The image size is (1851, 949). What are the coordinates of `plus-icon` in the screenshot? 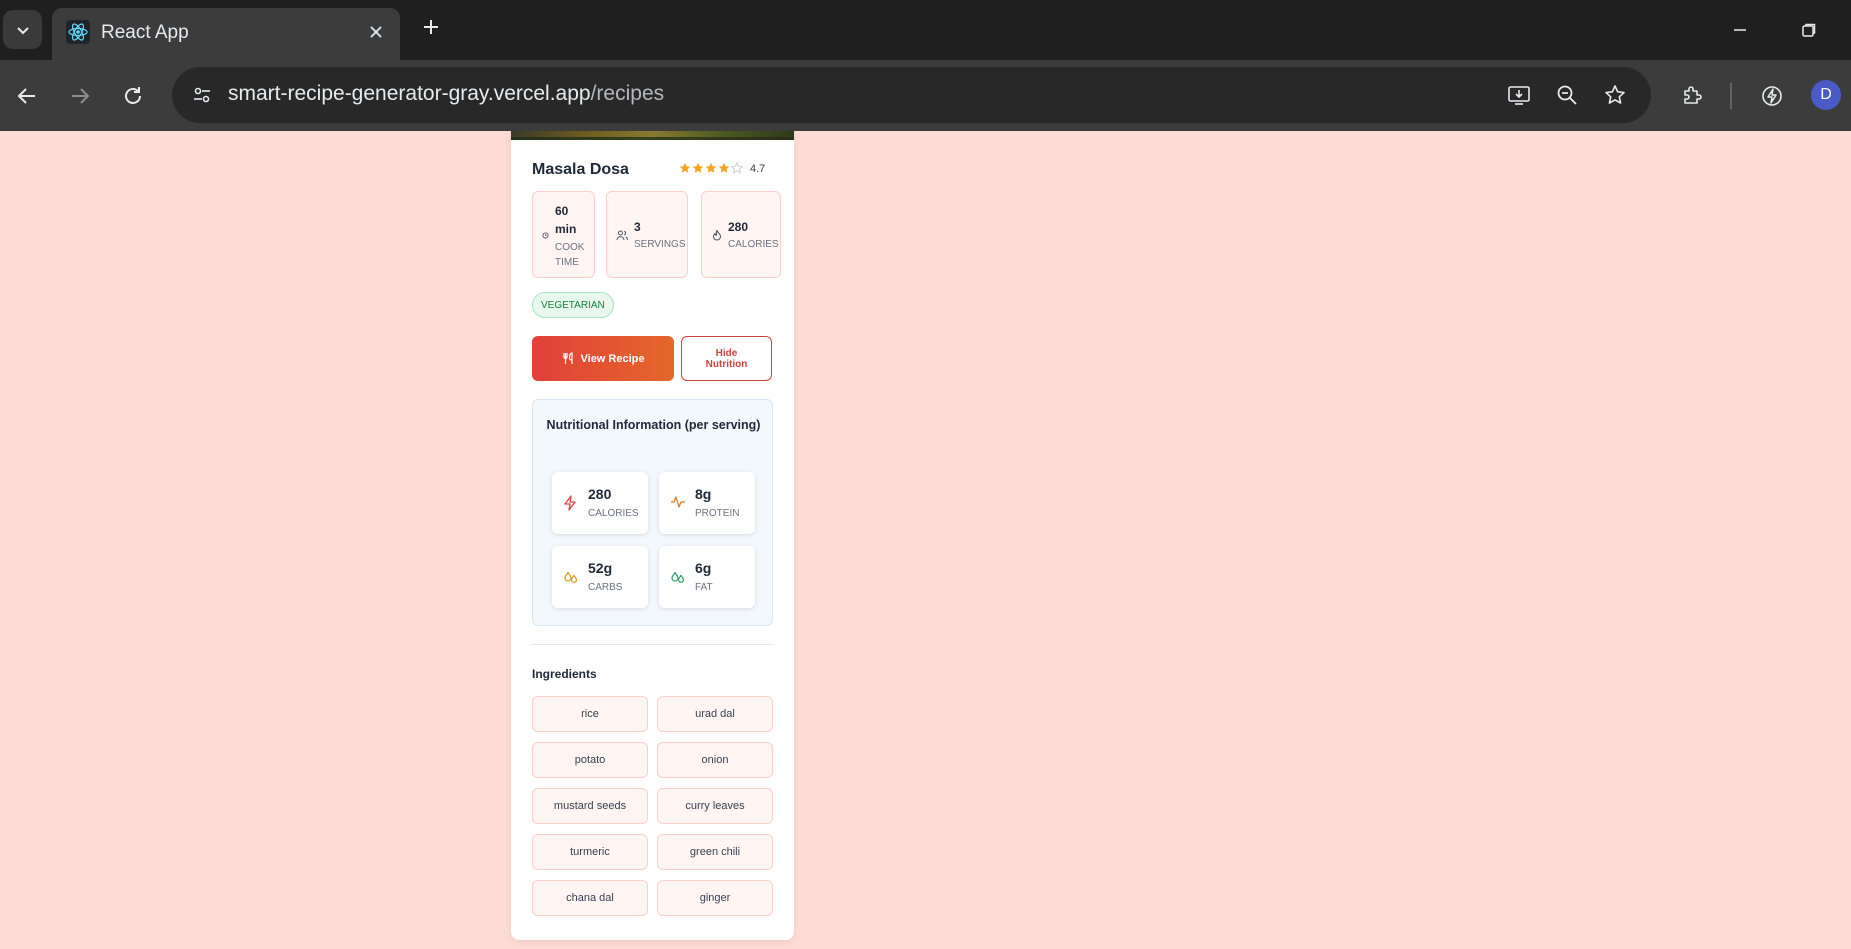 It's located at (431, 27).